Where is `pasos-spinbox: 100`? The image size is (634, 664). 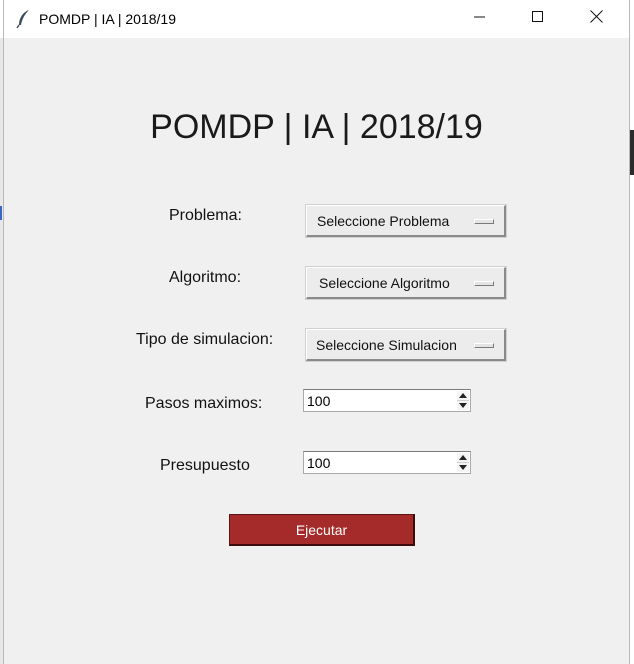 pasos-spinbox: 100 is located at coordinates (387, 400).